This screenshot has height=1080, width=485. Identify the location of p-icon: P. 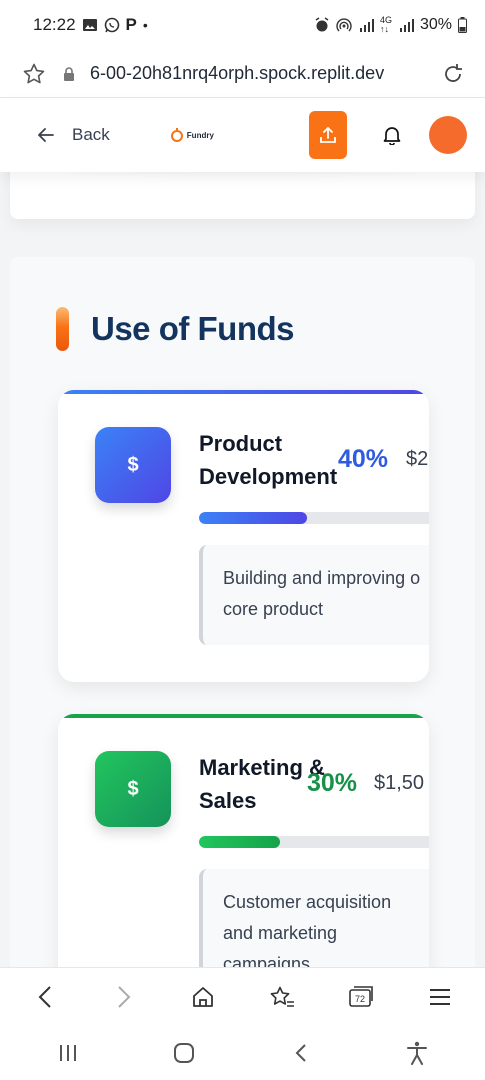
(131, 24).